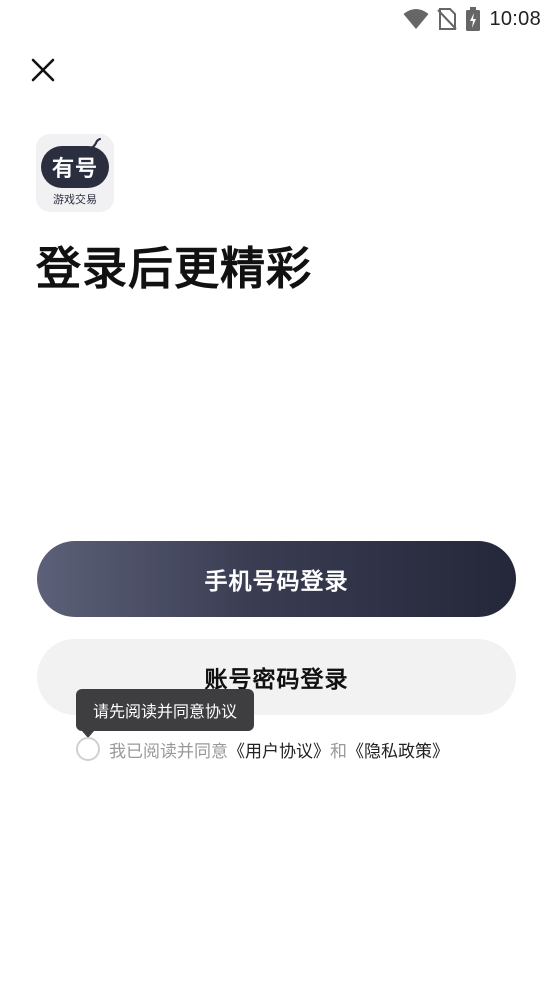 The image size is (553, 983). I want to click on agreement-conjunction: 和, so click(338, 751).